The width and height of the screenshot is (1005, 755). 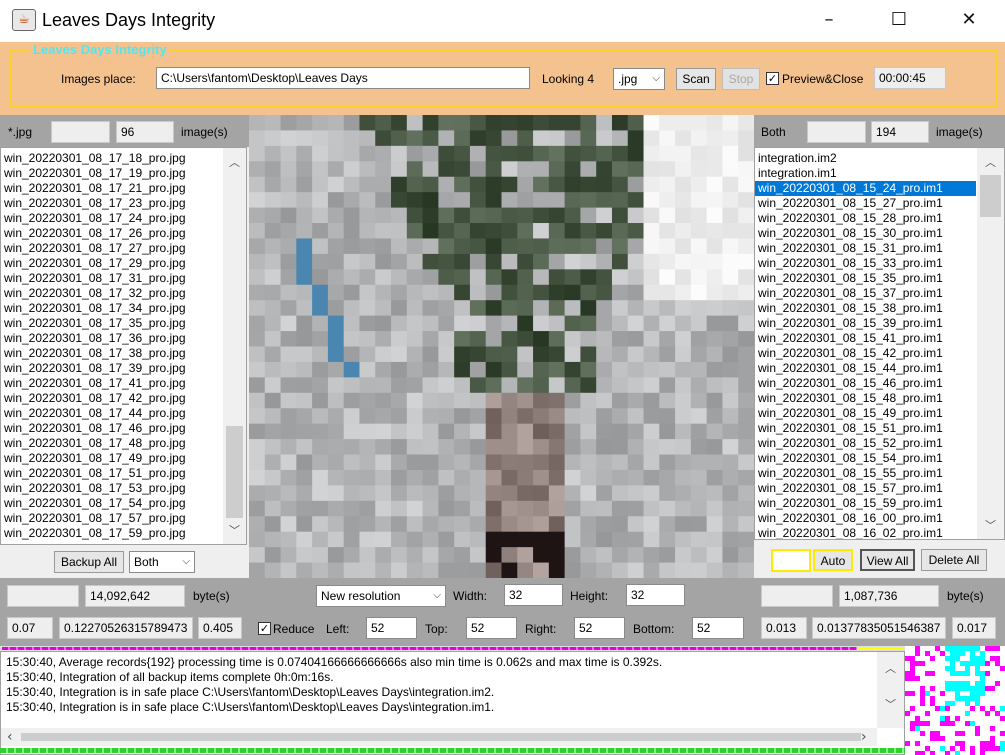 What do you see at coordinates (865, 532) in the screenshot?
I see `list-item: win_20220301_08_16_02_pro.im1` at bounding box center [865, 532].